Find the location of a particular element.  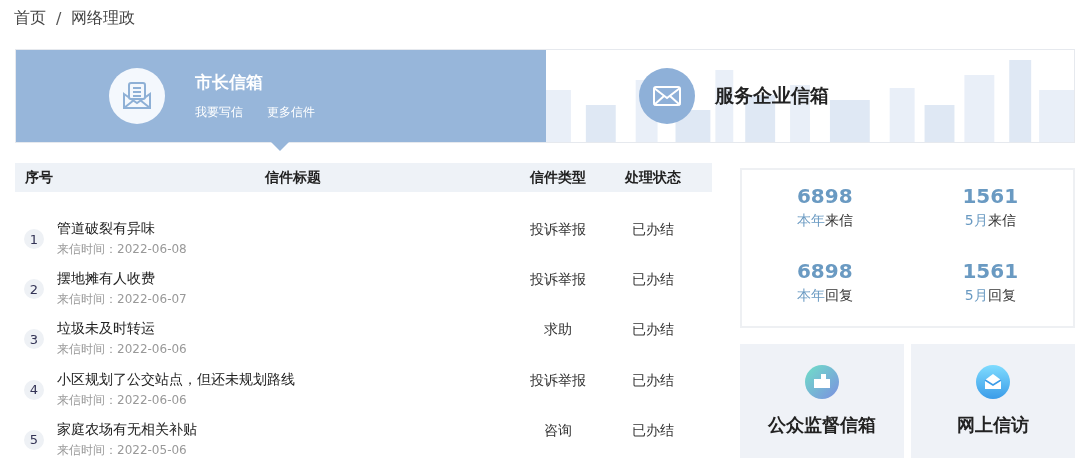

row-number: 4 is located at coordinates (34, 389).